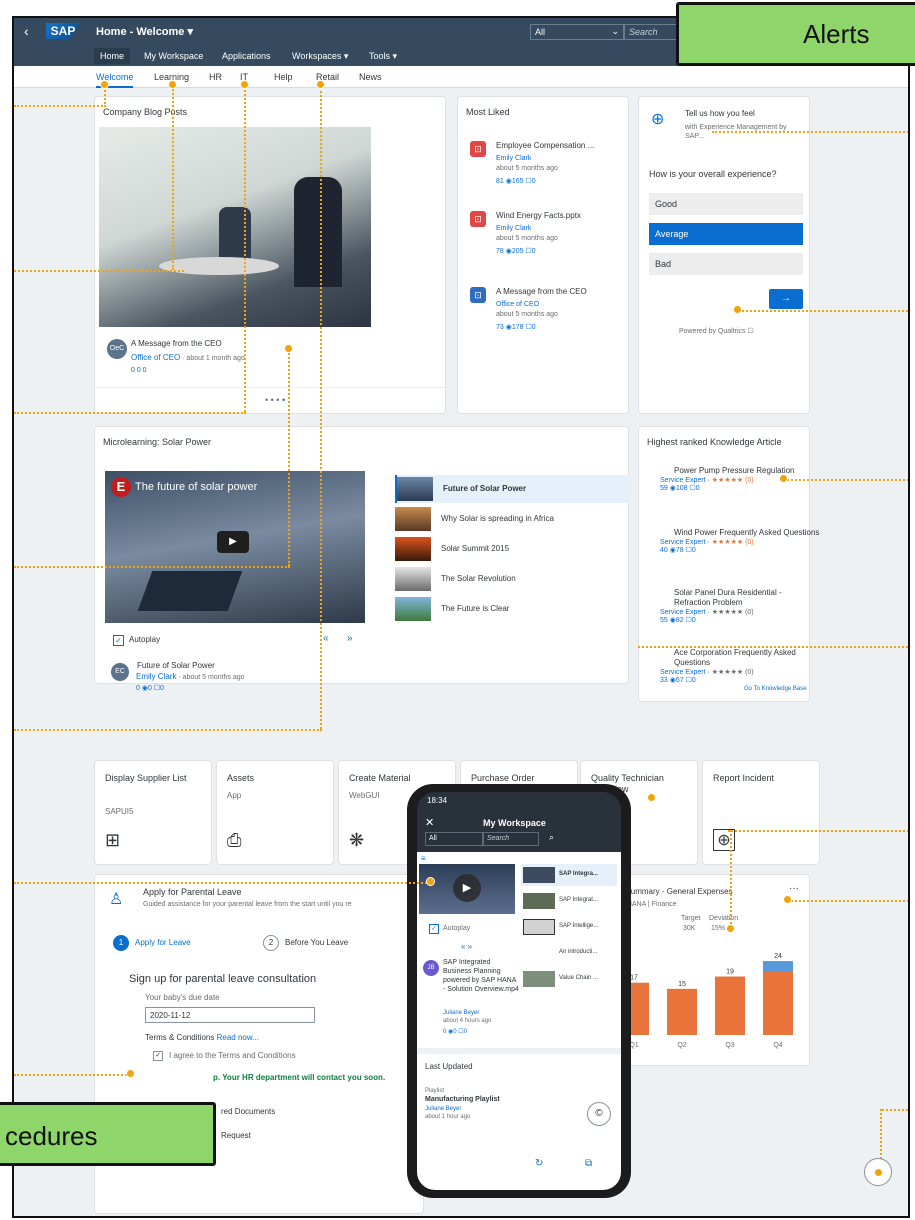 The width and height of the screenshot is (915, 1220). What do you see at coordinates (435, 1091) in the screenshot?
I see `playlist-type: Playlist` at bounding box center [435, 1091].